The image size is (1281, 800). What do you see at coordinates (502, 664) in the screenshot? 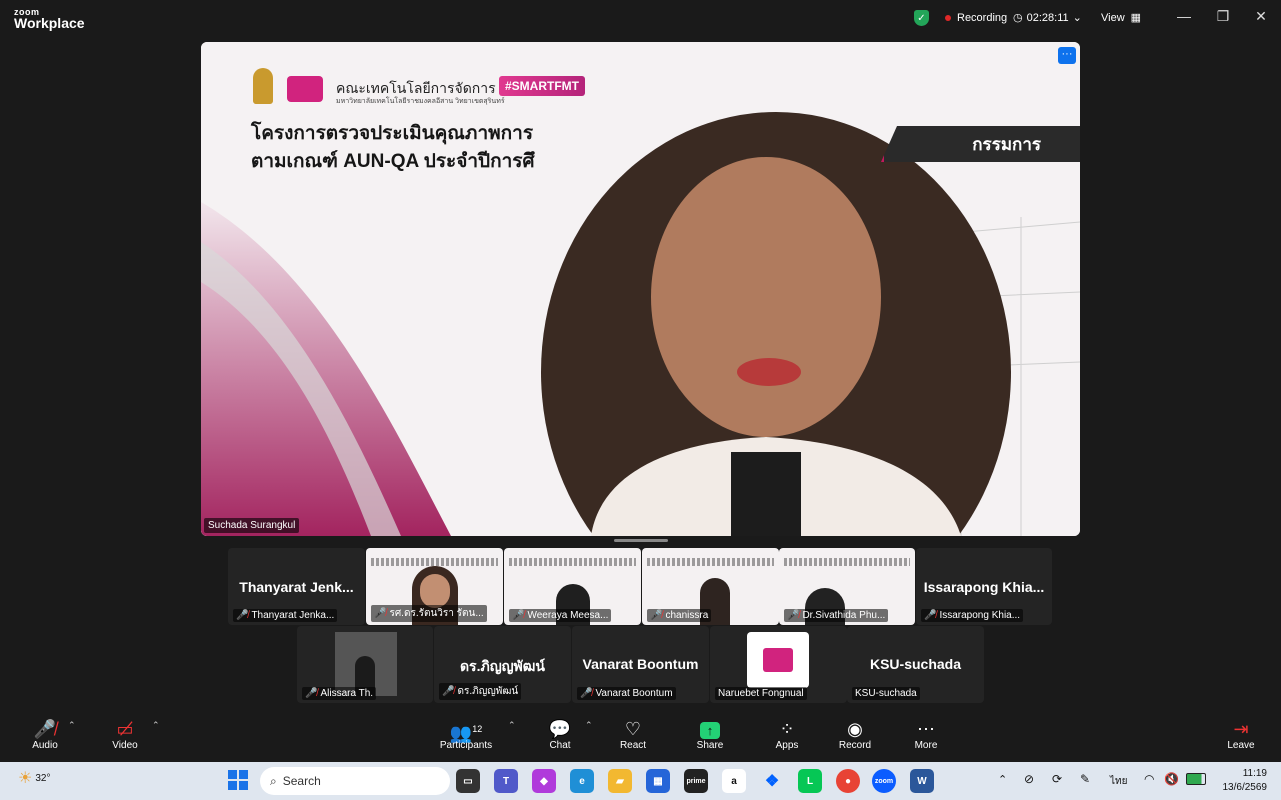
I see `participant-tile: ดร.ภิญญพัฒน์ 🎤̸ ดร.ภิญญพัฒน์` at bounding box center [502, 664].